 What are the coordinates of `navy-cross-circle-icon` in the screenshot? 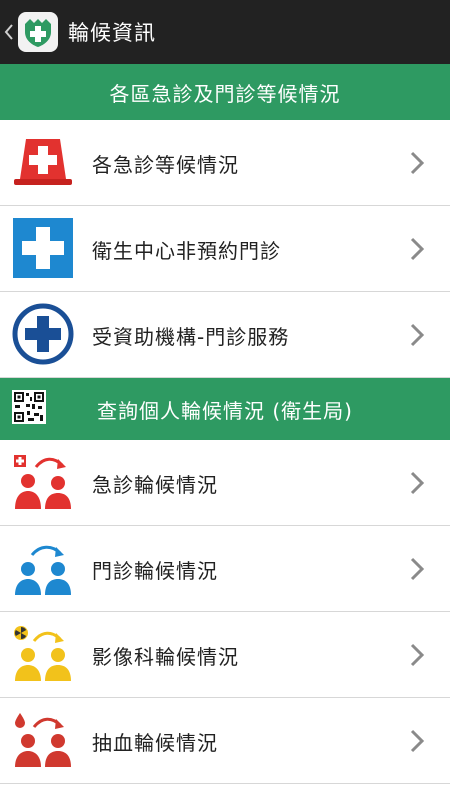 It's located at (43, 334).